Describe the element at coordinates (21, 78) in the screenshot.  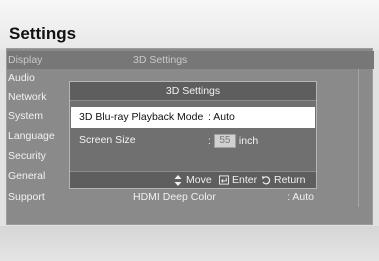
I see `menu-item-audio: Audio` at that location.